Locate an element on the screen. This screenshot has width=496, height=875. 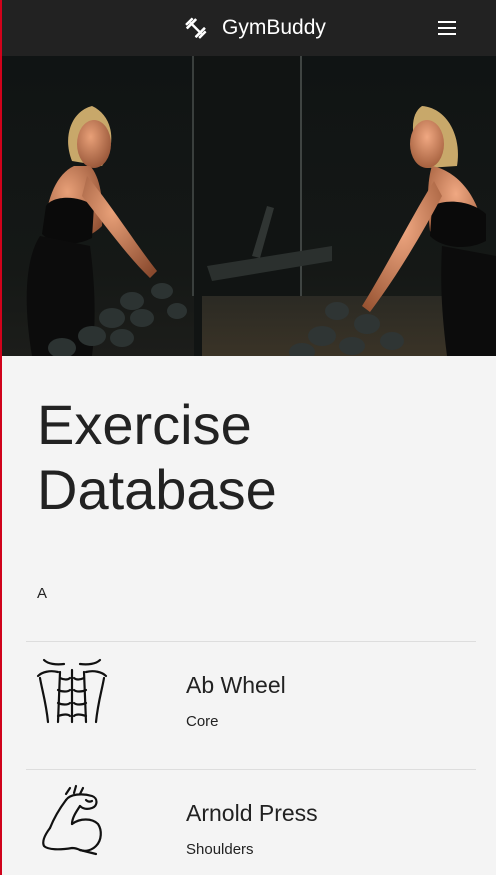
exercise-name: Ab Wheel is located at coordinates (236, 685).